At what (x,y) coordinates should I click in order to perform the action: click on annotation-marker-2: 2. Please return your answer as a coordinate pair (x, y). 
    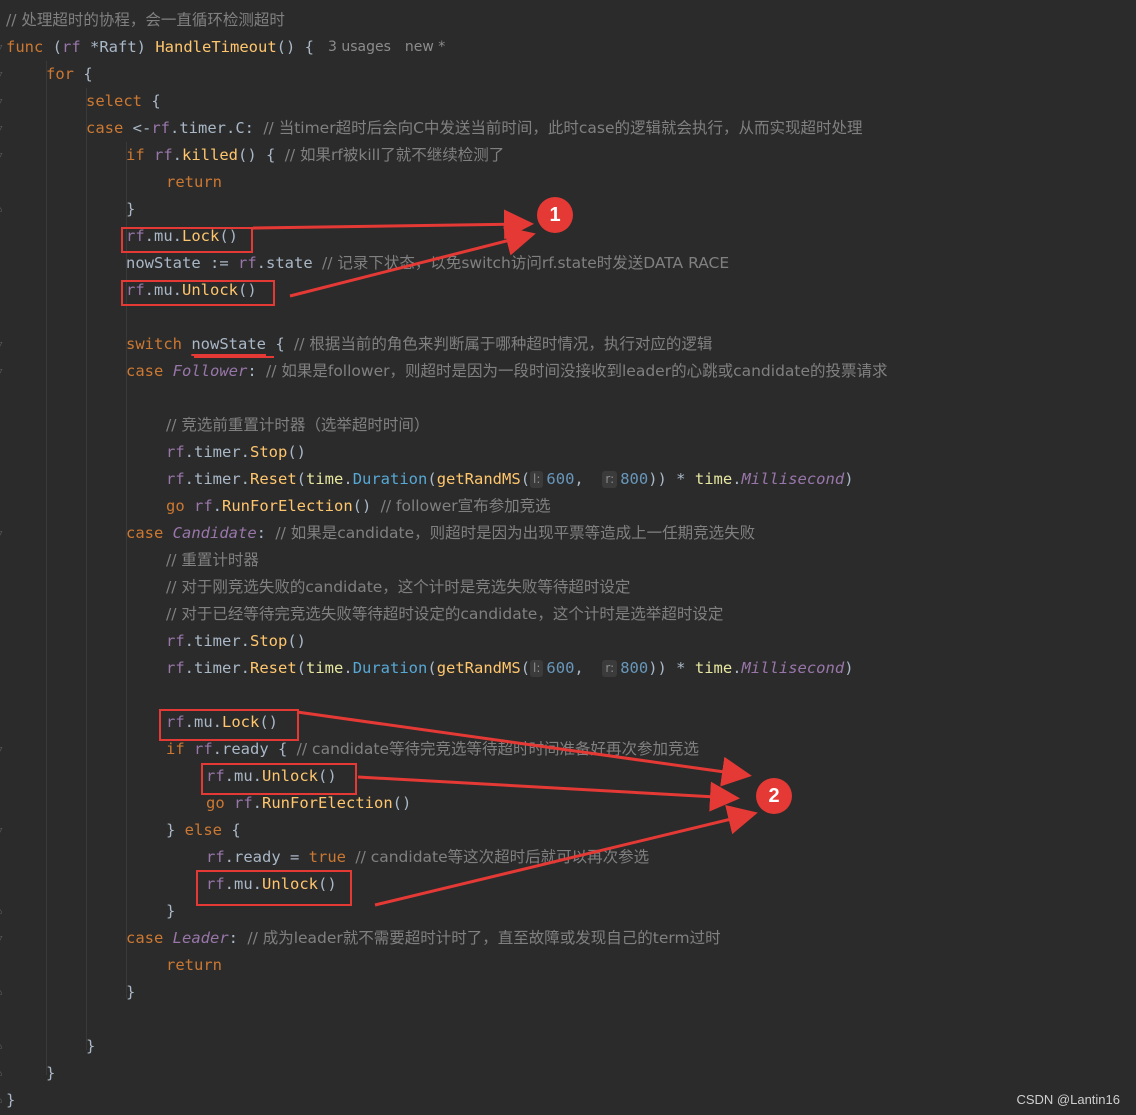
    Looking at the image, I should click on (774, 796).